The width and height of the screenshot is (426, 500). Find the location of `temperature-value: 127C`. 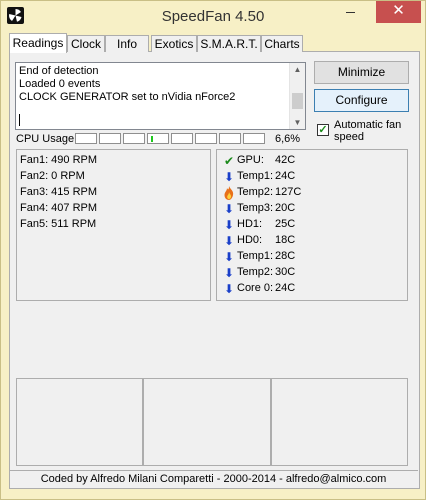

temperature-value: 127C is located at coordinates (288, 192).